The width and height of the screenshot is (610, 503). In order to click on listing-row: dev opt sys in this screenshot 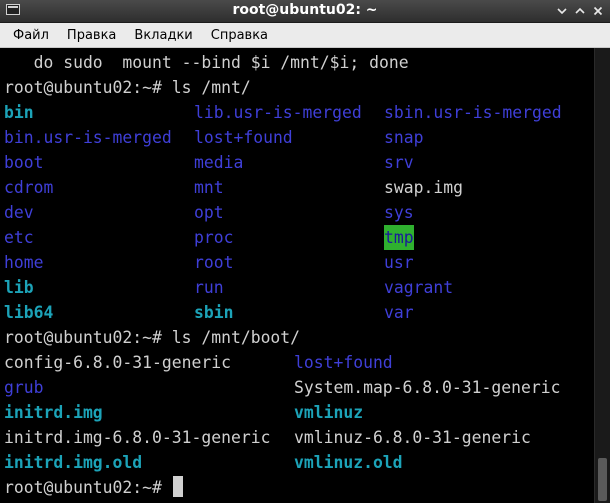, I will do `click(209, 212)`.